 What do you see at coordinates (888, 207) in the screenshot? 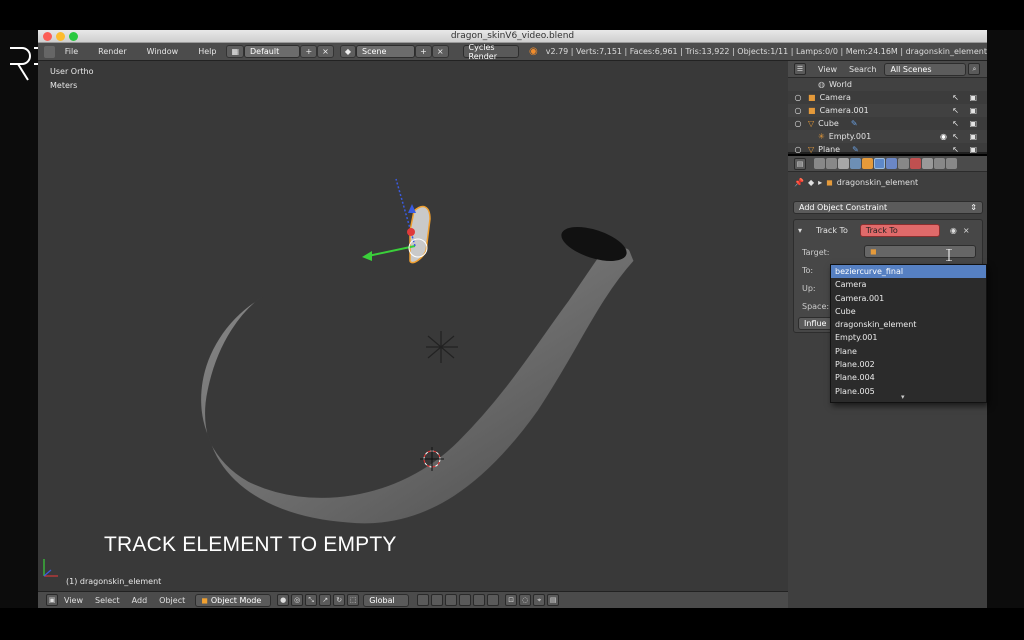
I see `add-object-constraint-select: Add Object Constraint ⇕` at bounding box center [888, 207].